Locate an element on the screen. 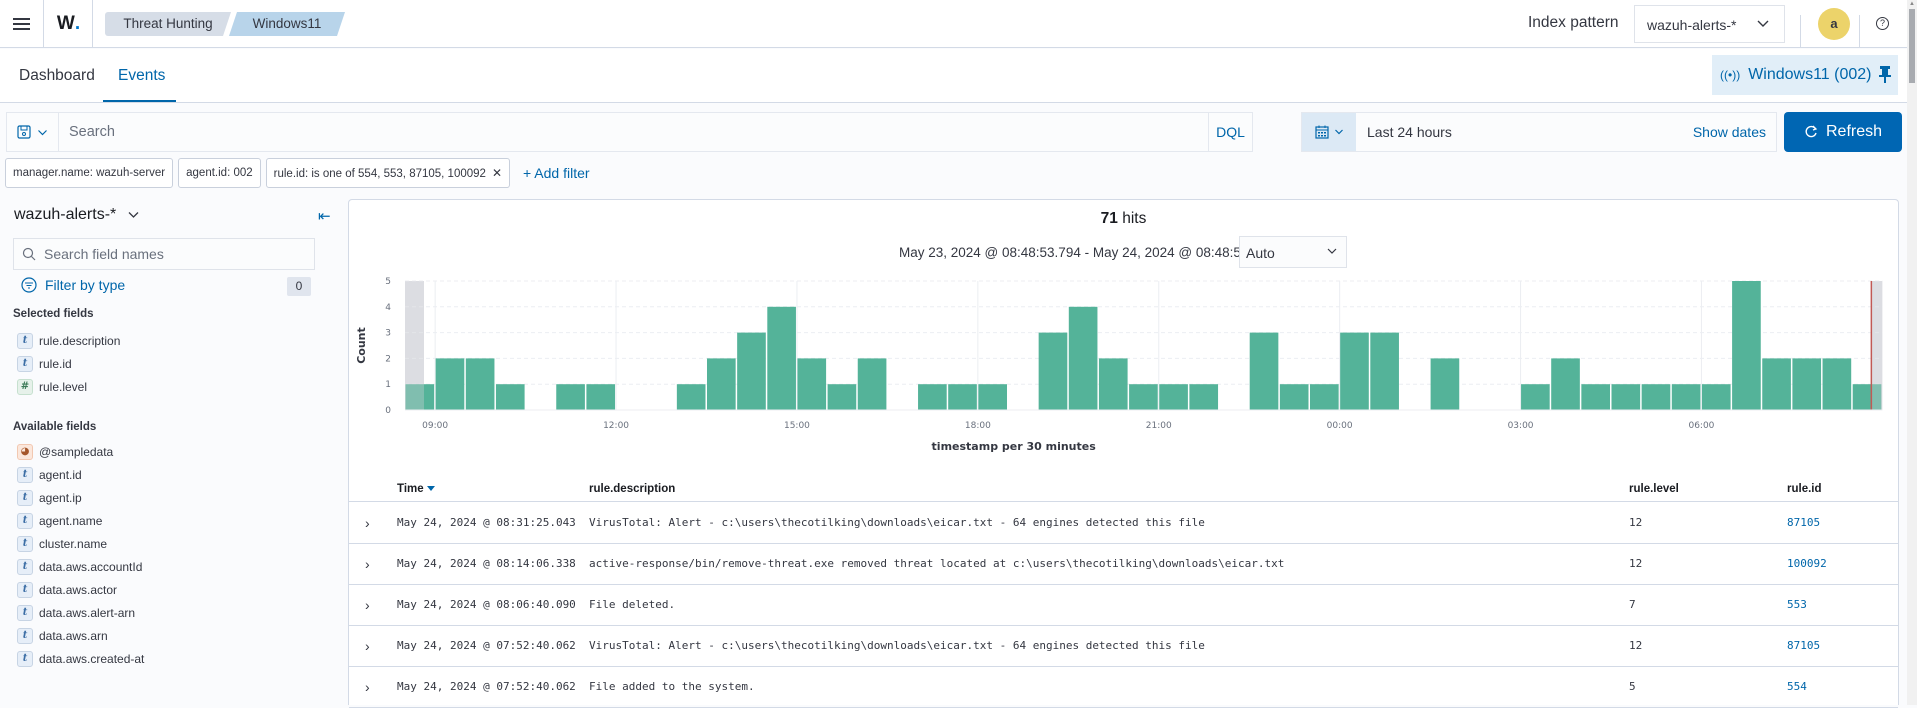 The width and height of the screenshot is (1917, 708). breadcrumb-threat-hunting: Threat Hunting is located at coordinates (168, 24).